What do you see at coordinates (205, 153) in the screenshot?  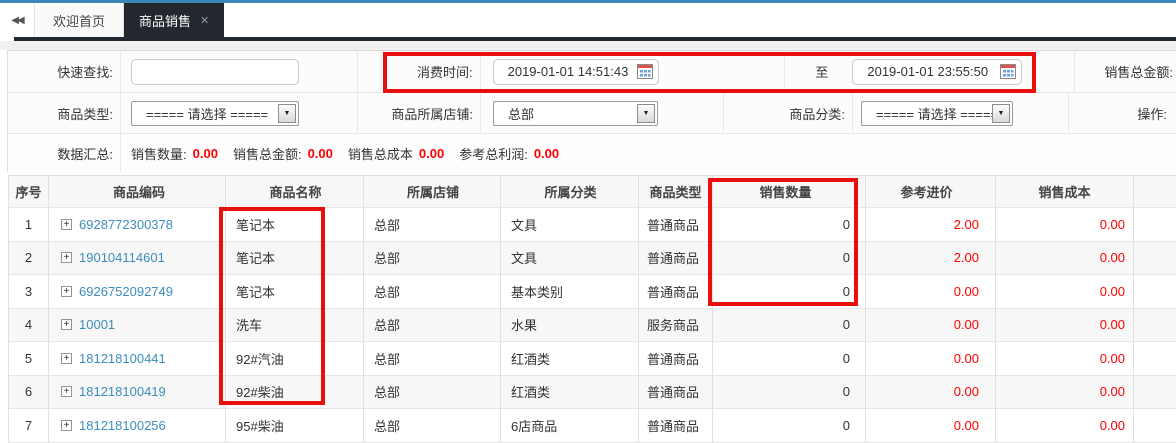 I see `summary-sales-qty-value: 0.00` at bounding box center [205, 153].